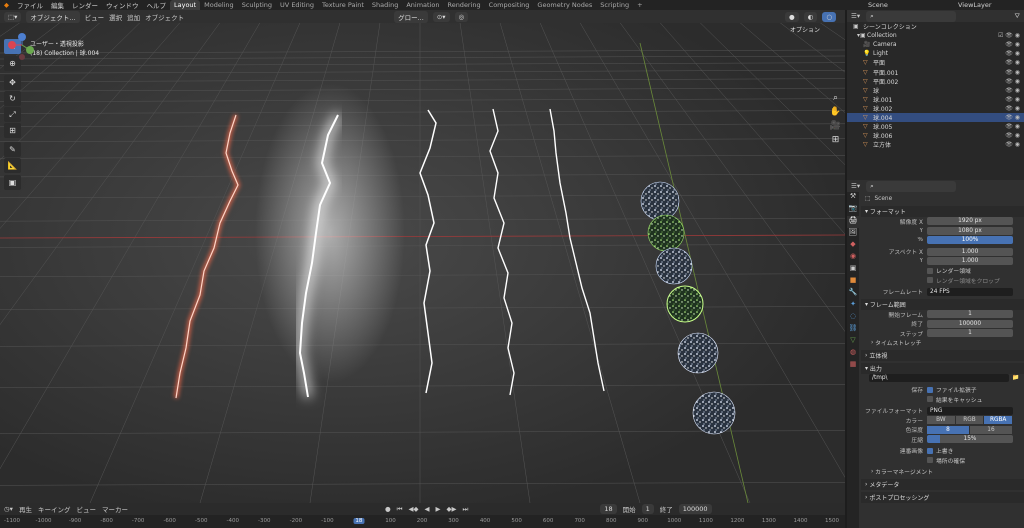  Describe the element at coordinates (6, 5) in the screenshot. I see `blender-logo-icon: ◆` at that location.